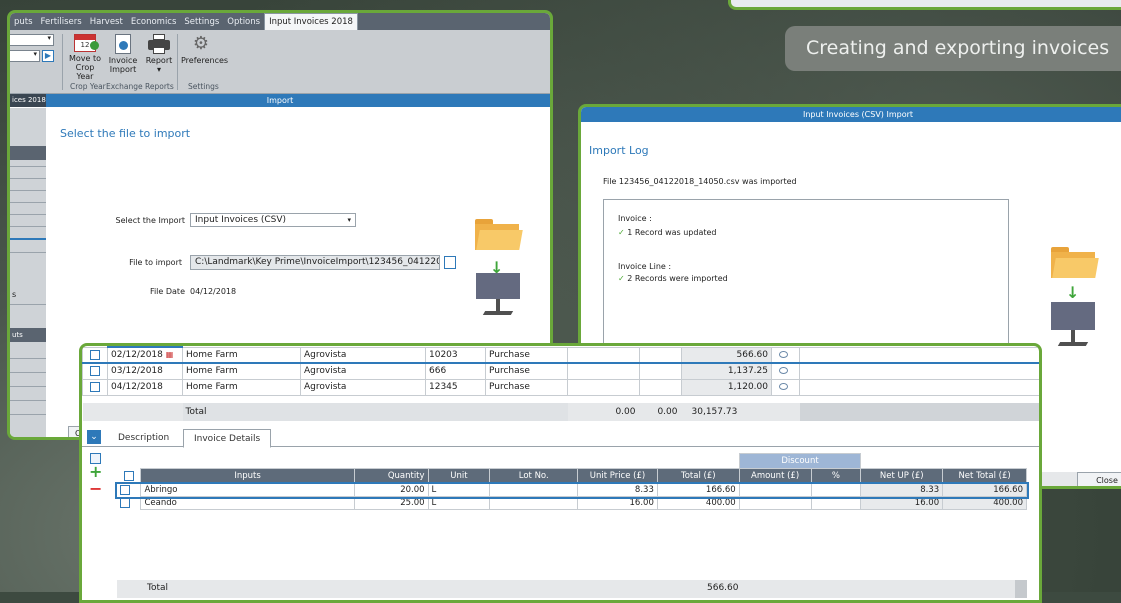  I want to click on line-total: 166.60, so click(698, 490).